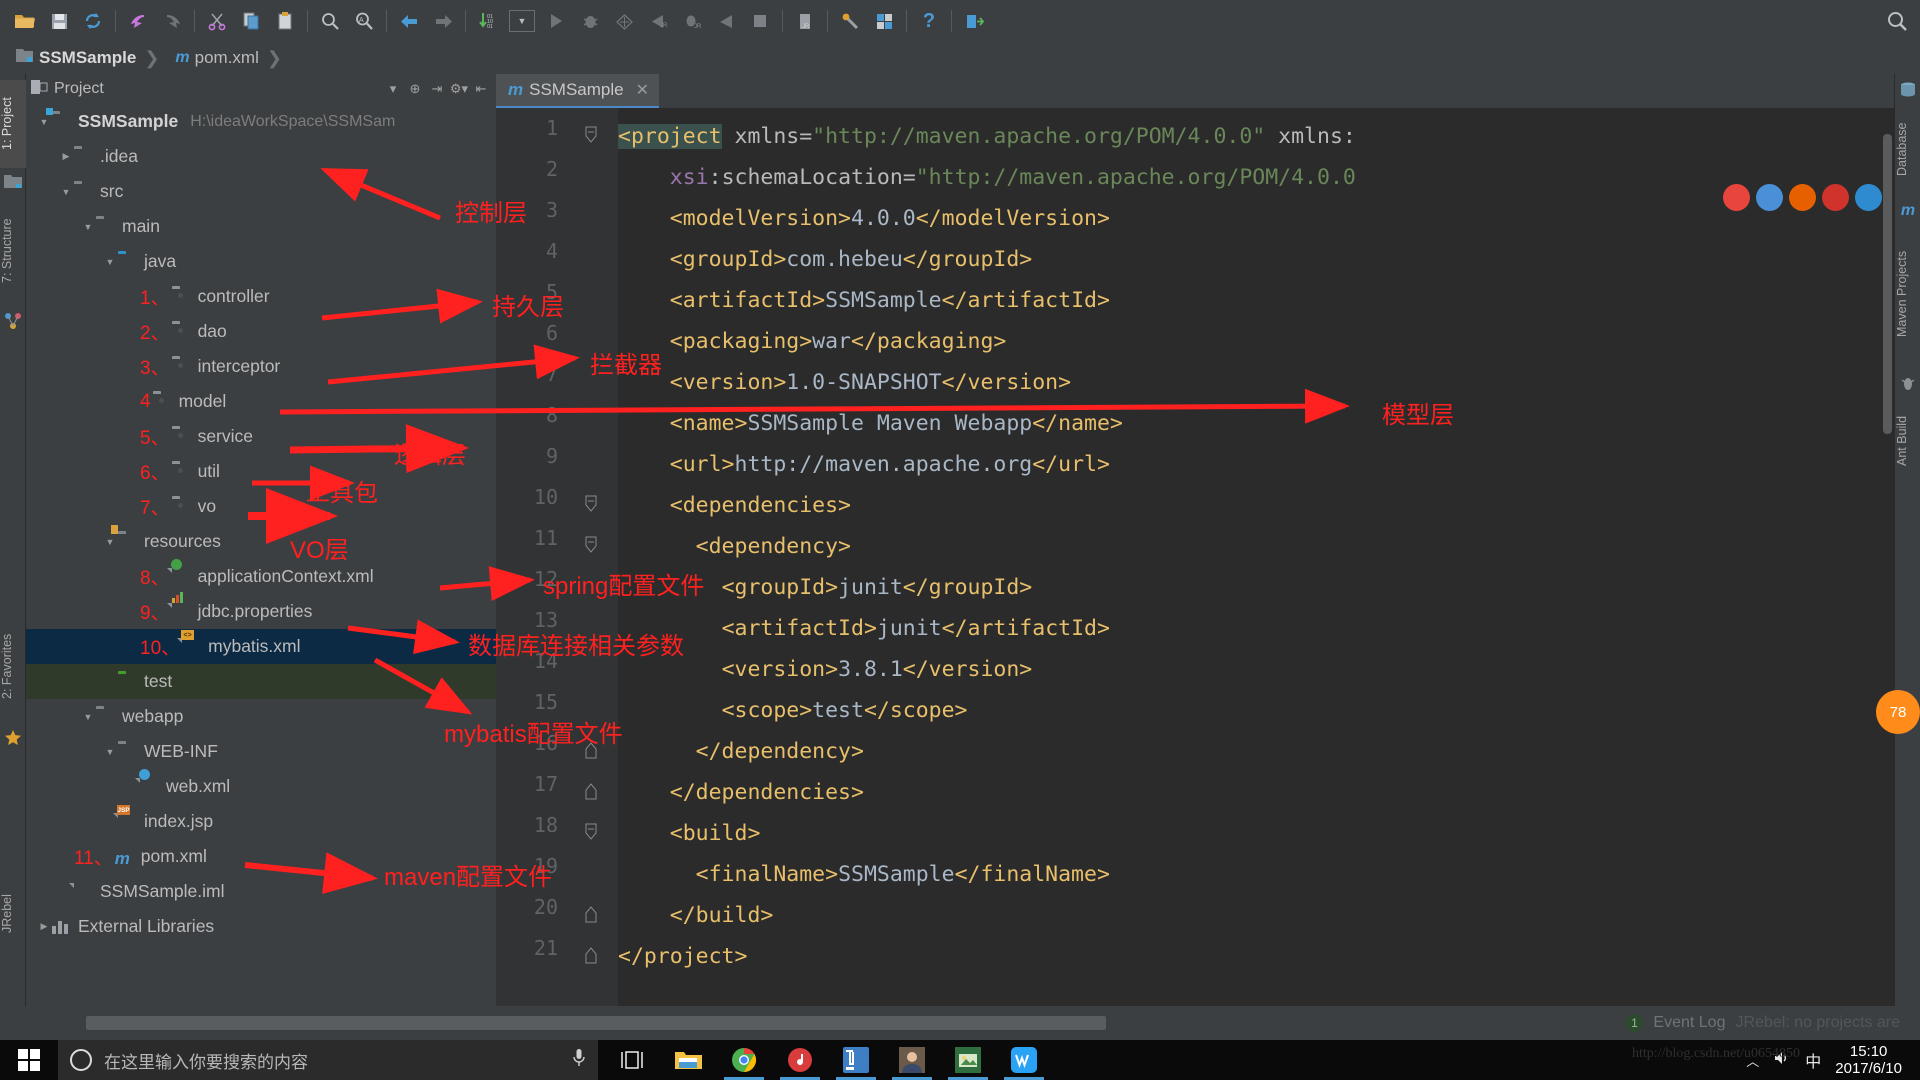  I want to click on code-line: <name>SSMSample Maven Webapp</name>, so click(870, 423).